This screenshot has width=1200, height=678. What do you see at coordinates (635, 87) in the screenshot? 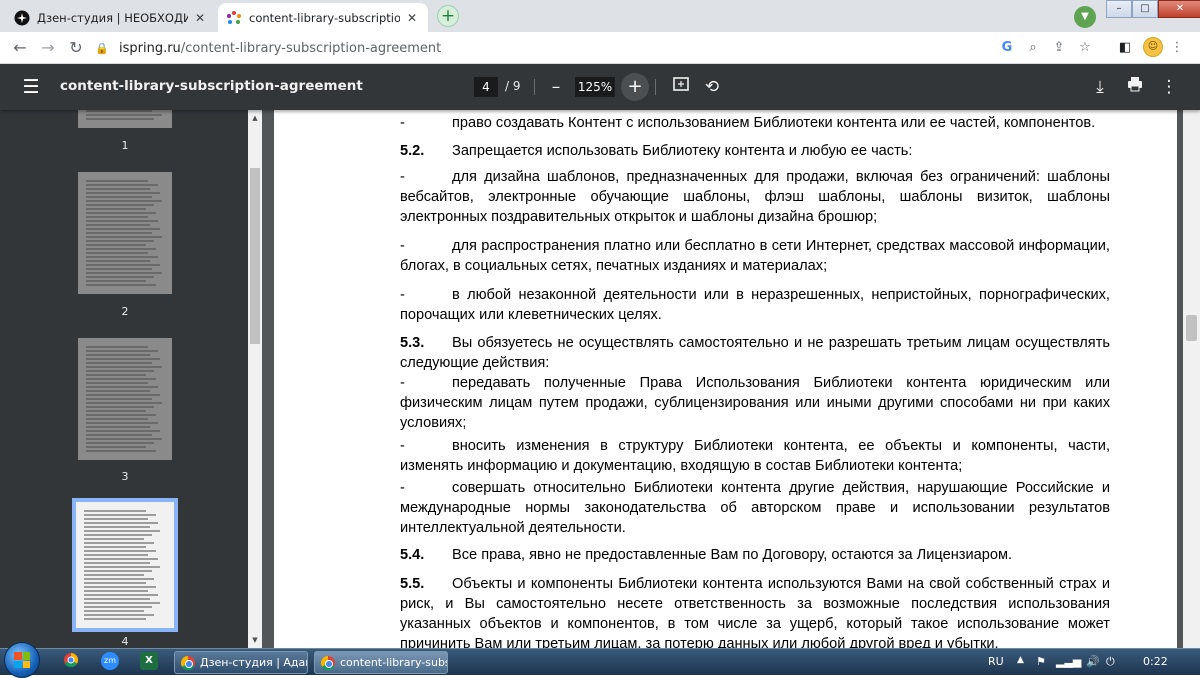
I see `zoom-in-button: +` at bounding box center [635, 87].